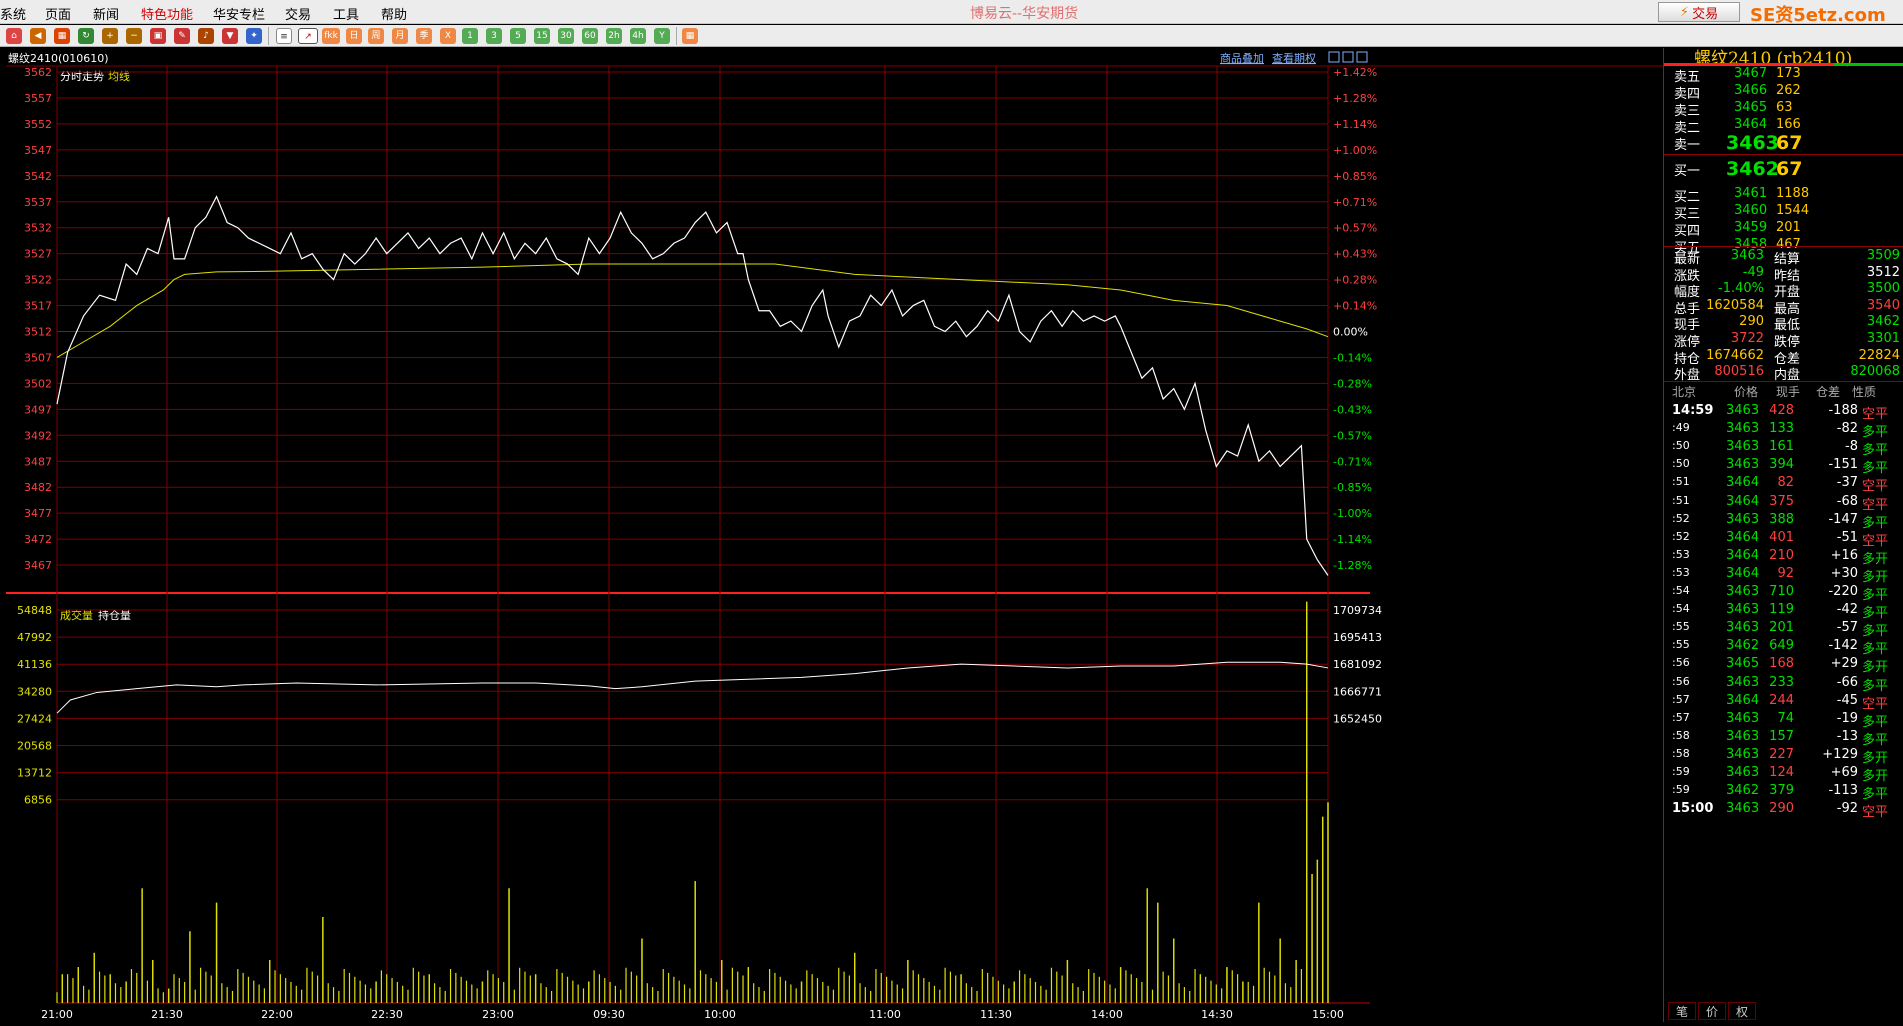  Describe the element at coordinates (354, 36) in the screenshot. I see `day-period-button: 日` at that location.